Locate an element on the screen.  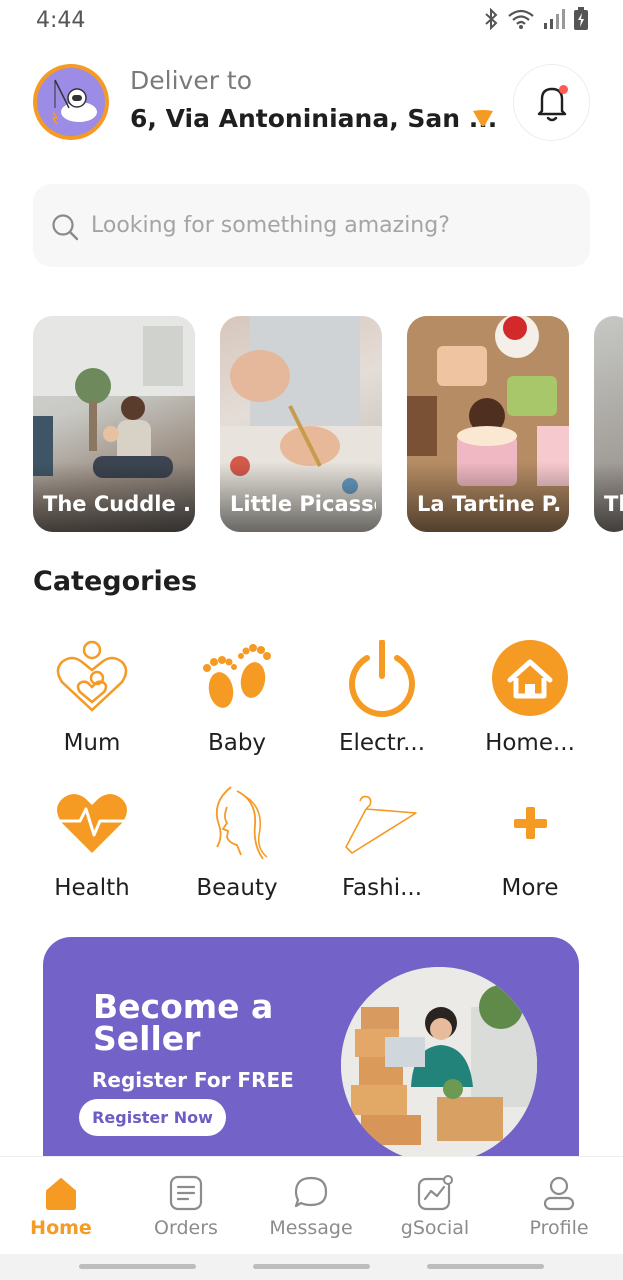
nav-home: Home is located at coordinates (61, 1211).